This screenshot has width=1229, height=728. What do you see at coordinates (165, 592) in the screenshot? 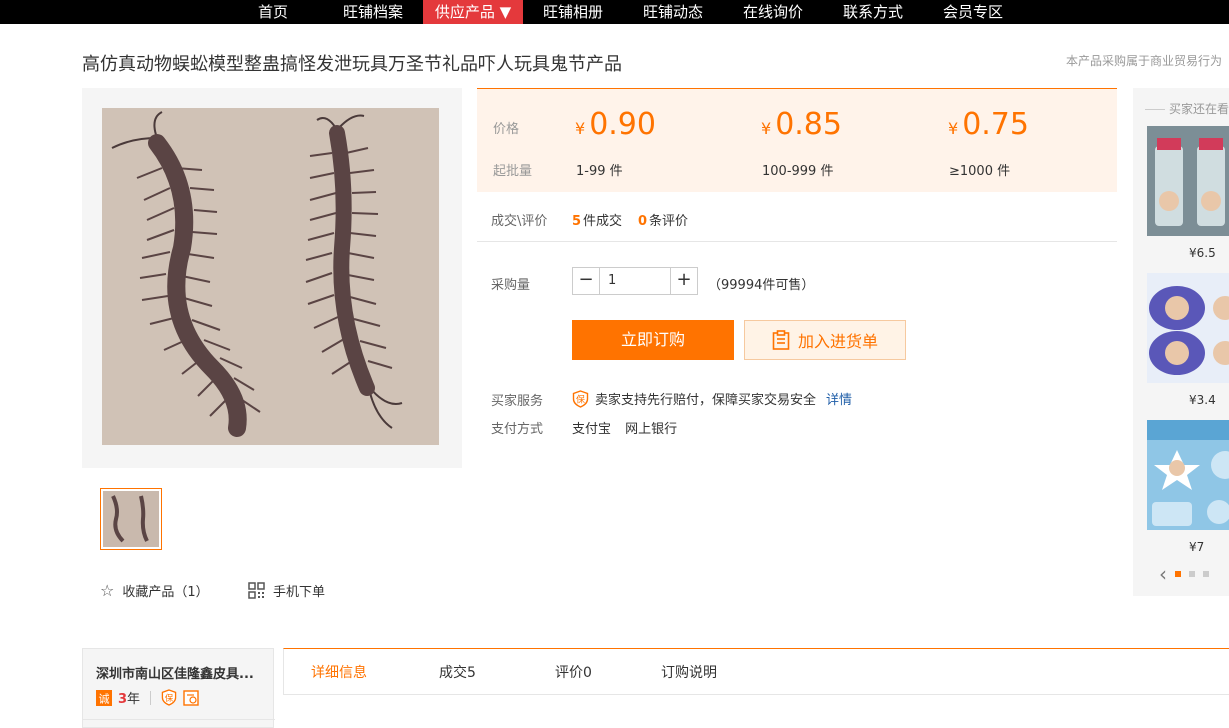
I see `favorite-label: 收藏产品（1）` at bounding box center [165, 592].